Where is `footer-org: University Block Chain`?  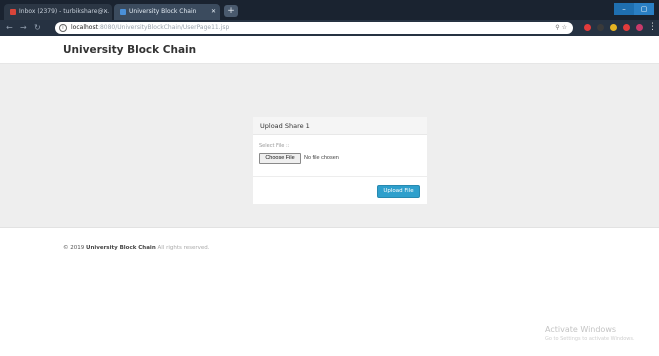 footer-org: University Block Chain is located at coordinates (121, 248).